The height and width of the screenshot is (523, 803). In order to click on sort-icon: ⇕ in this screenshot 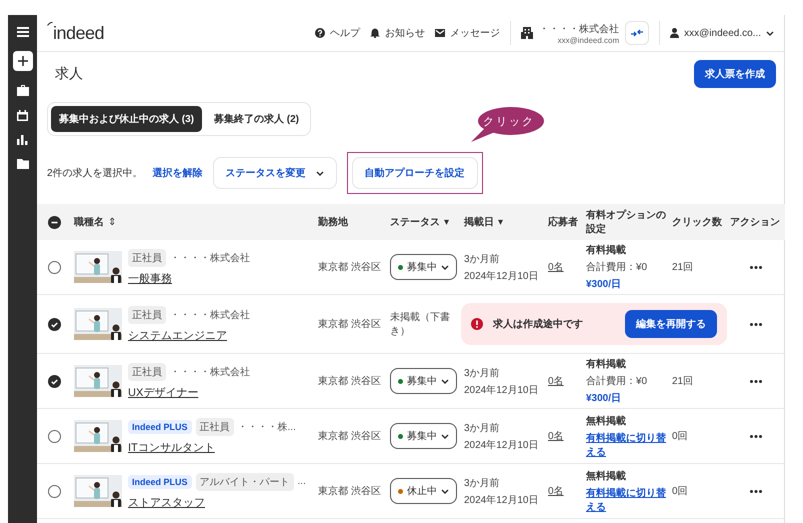, I will do `click(112, 222)`.